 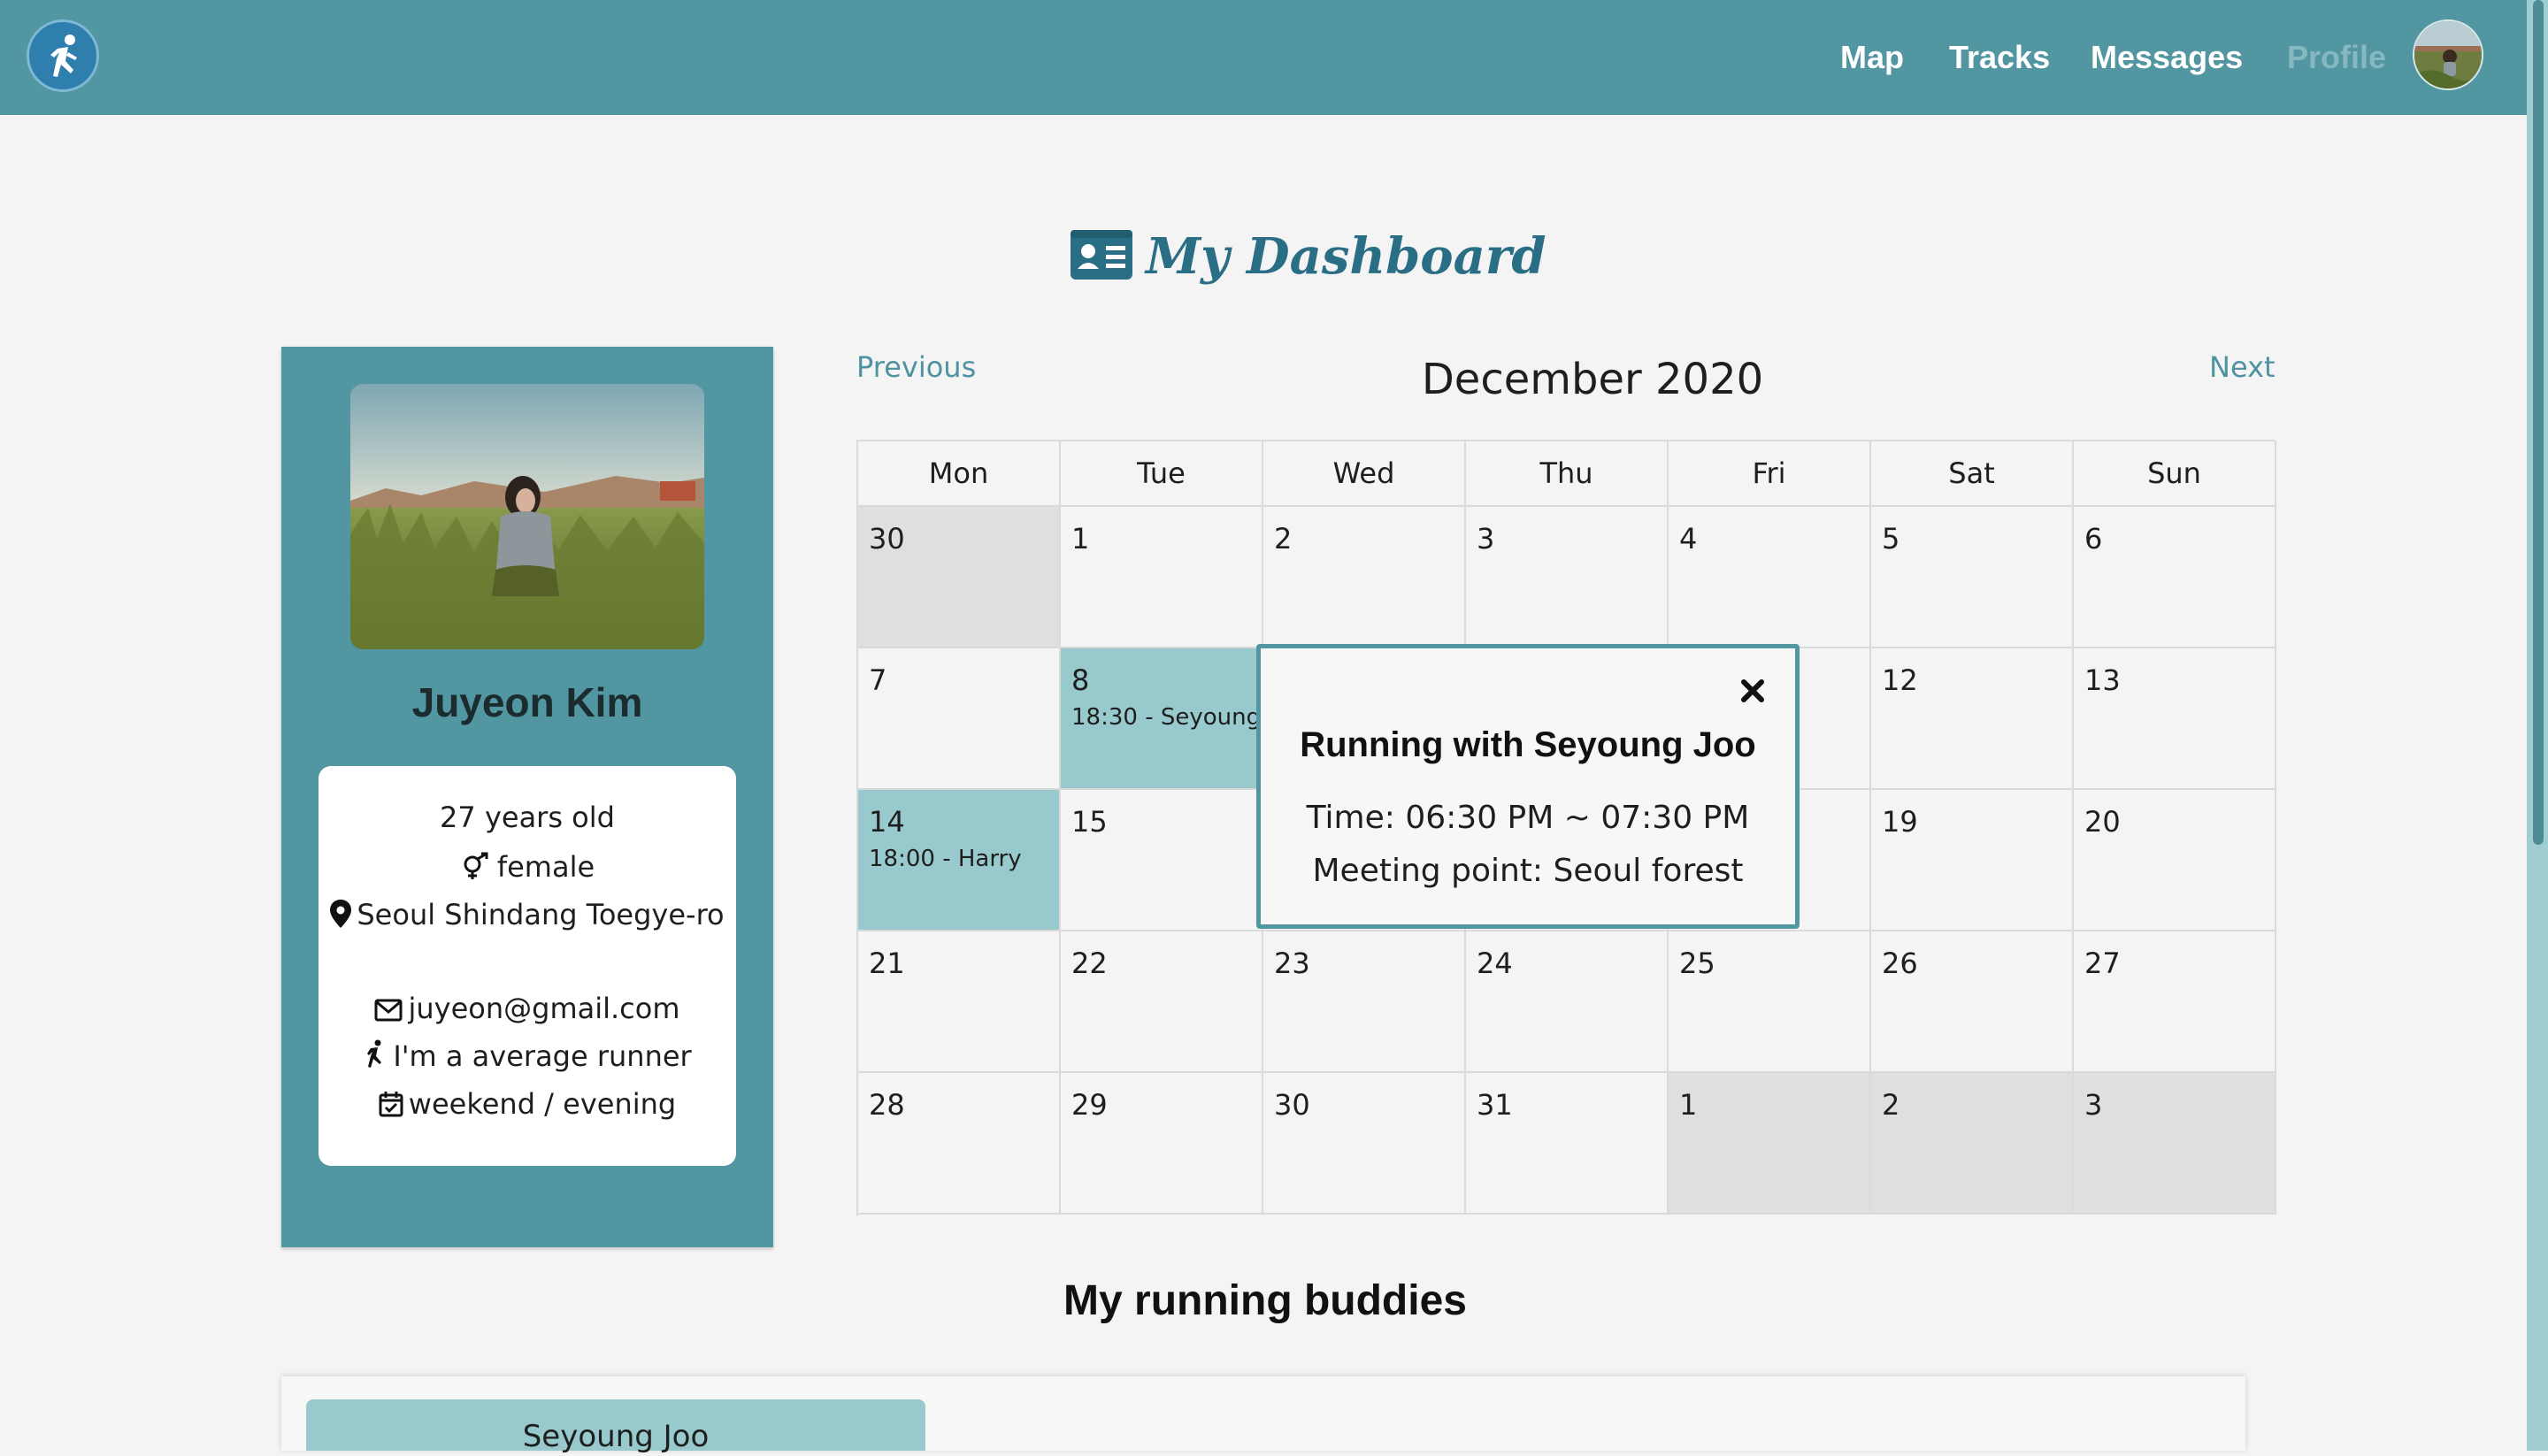 What do you see at coordinates (1090, 963) in the screenshot?
I see `day-number: 22` at bounding box center [1090, 963].